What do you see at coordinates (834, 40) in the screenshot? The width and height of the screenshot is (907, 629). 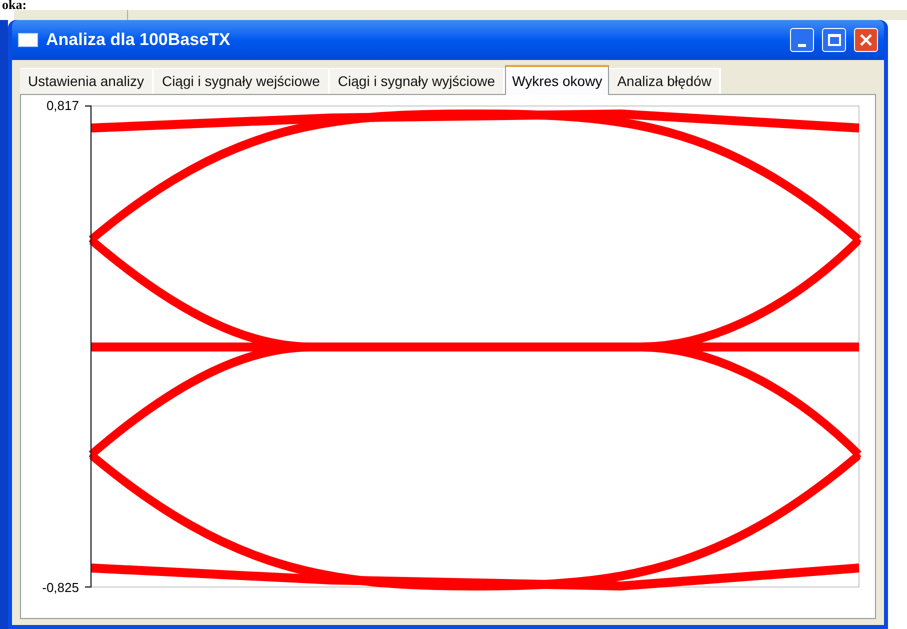 I see `maximize-button` at bounding box center [834, 40].